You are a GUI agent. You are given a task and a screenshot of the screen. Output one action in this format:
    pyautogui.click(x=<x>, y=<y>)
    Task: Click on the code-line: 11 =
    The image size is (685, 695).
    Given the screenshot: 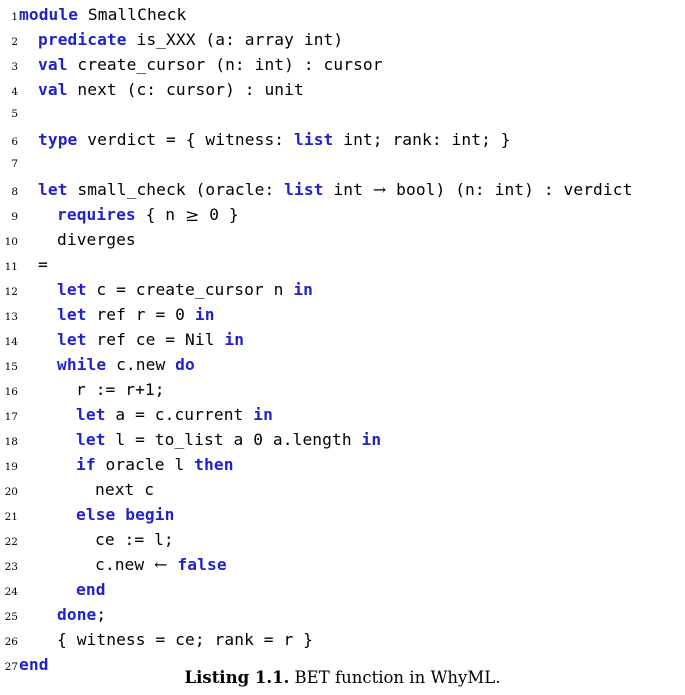 What is the action you would take?
    pyautogui.click(x=342, y=264)
    